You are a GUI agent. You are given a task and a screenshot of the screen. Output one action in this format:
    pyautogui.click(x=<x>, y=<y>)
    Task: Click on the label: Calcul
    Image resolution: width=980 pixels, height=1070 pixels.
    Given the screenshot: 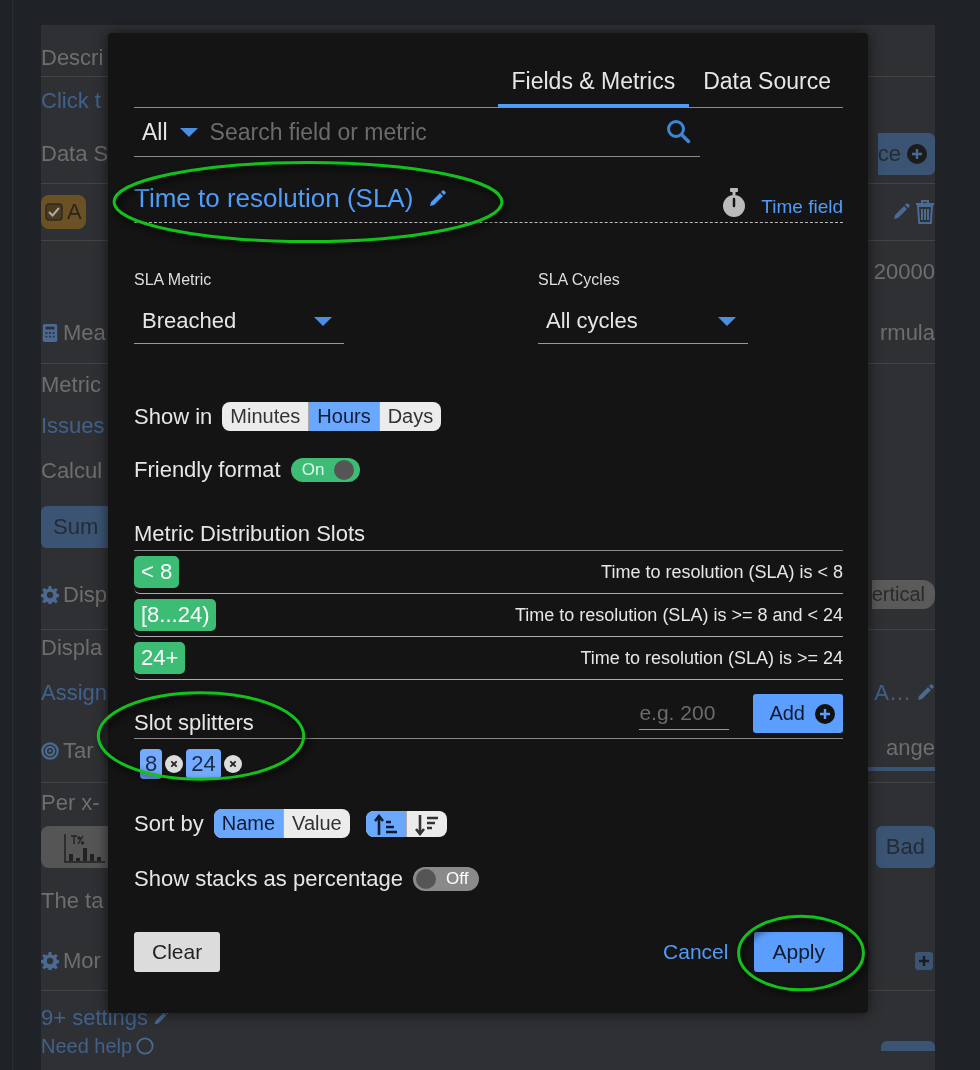 What is the action you would take?
    pyautogui.click(x=72, y=470)
    